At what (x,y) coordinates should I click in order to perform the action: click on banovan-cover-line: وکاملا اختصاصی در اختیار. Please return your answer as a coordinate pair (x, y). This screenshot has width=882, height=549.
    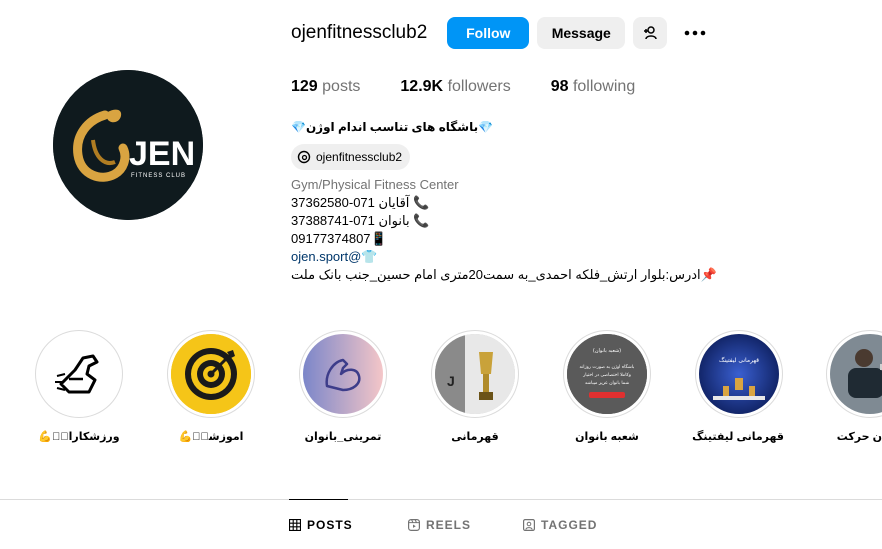
    Looking at the image, I should click on (606, 375).